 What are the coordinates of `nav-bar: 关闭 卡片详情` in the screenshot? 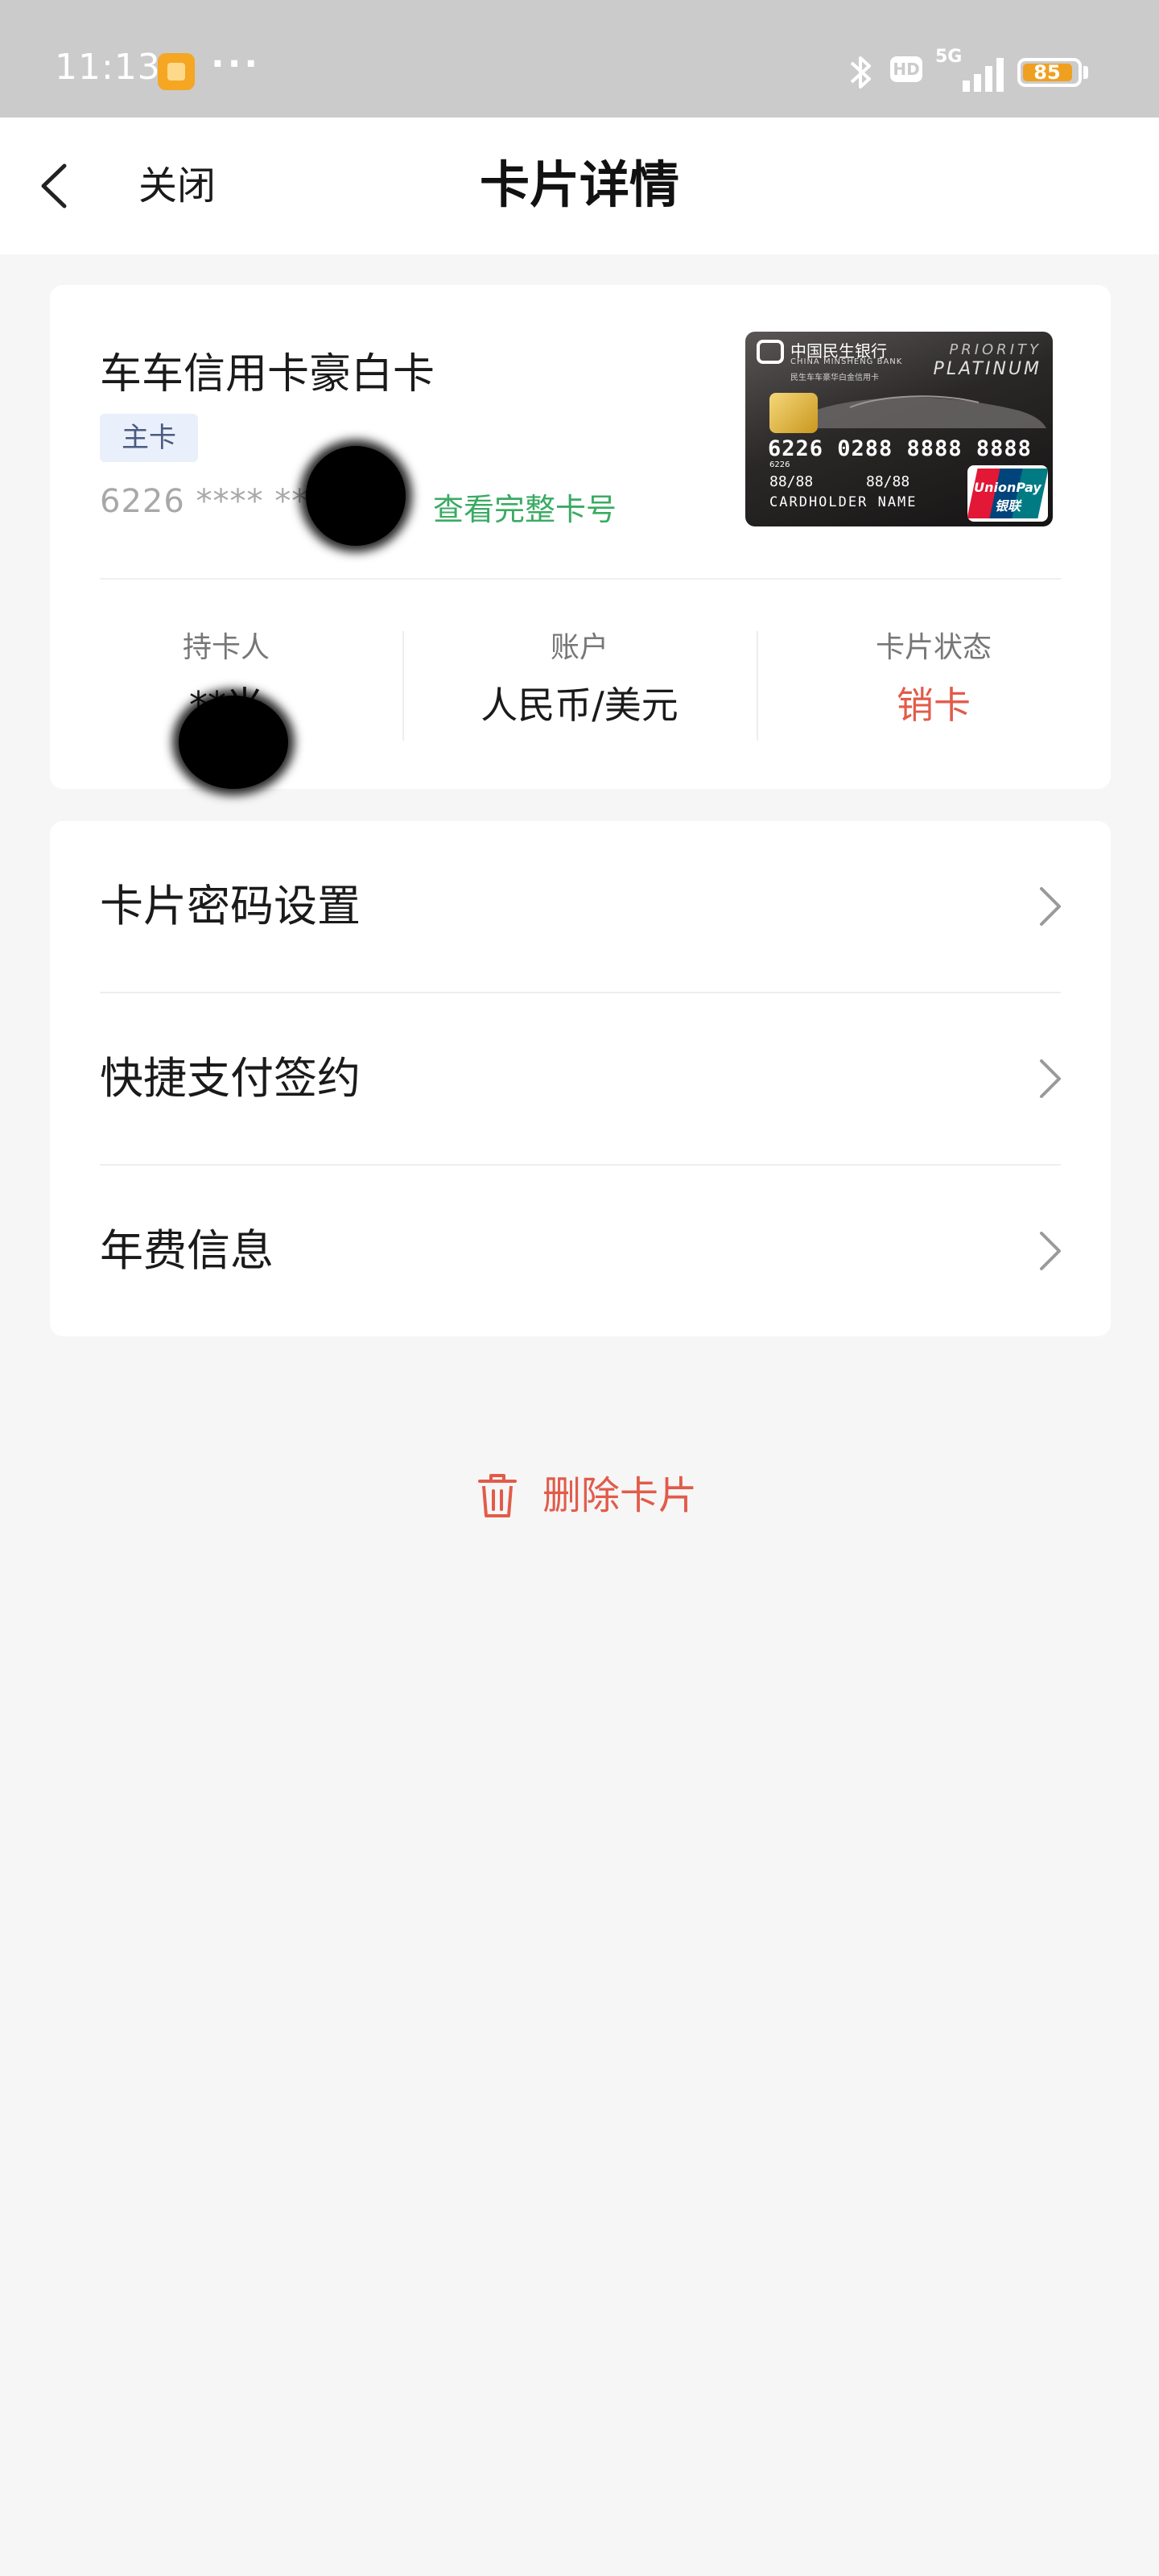 It's located at (579, 186).